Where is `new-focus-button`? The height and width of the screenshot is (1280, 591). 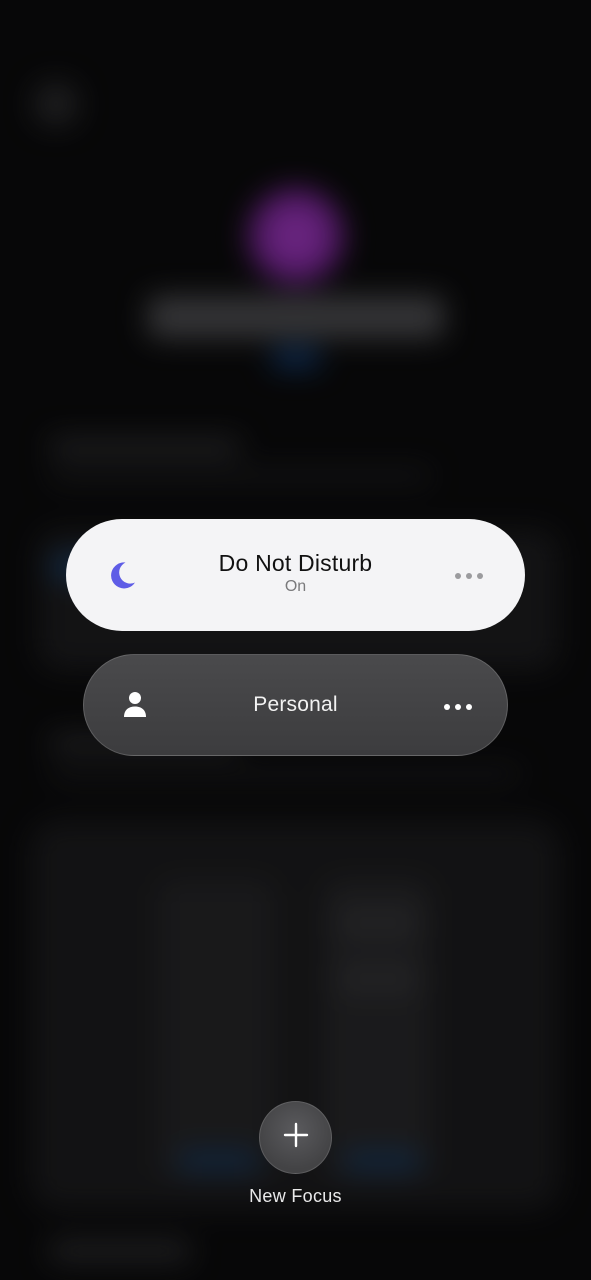 new-focus-button is located at coordinates (295, 1137).